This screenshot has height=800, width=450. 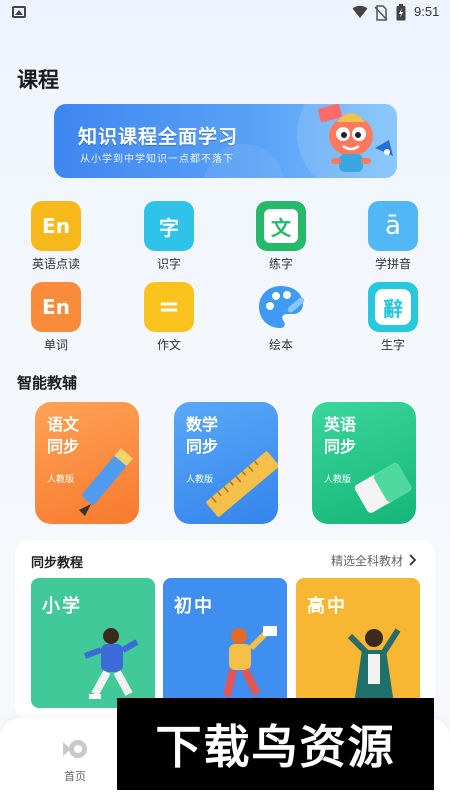 I want to click on eraser-illustration, so click(x=383, y=488).